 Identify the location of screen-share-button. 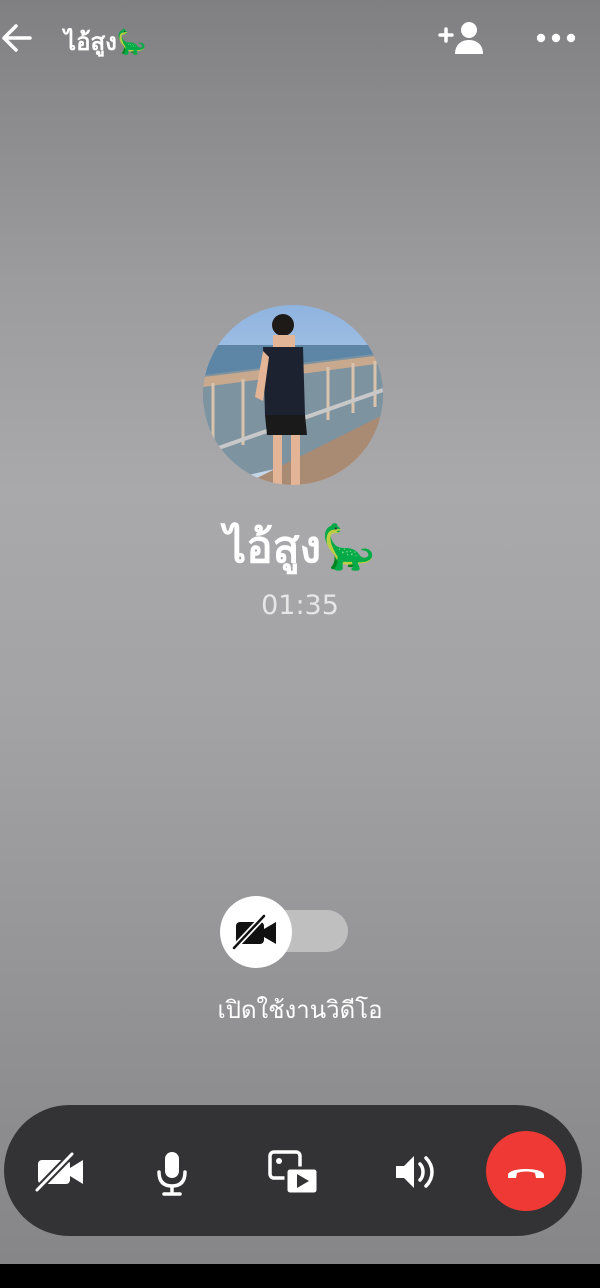
(294, 1172).